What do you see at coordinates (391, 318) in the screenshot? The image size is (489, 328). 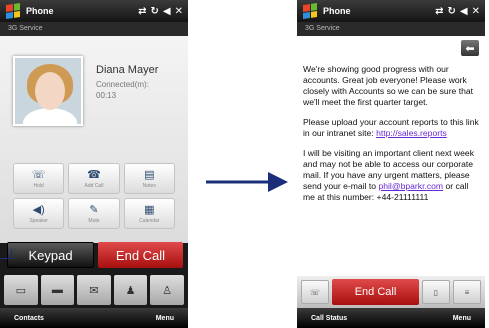 I see `softkey-bar: Call Status Menu` at bounding box center [391, 318].